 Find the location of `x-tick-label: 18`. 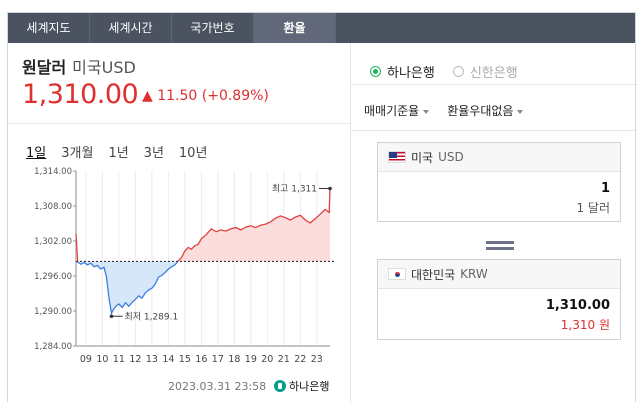

x-tick-label: 18 is located at coordinates (234, 359).